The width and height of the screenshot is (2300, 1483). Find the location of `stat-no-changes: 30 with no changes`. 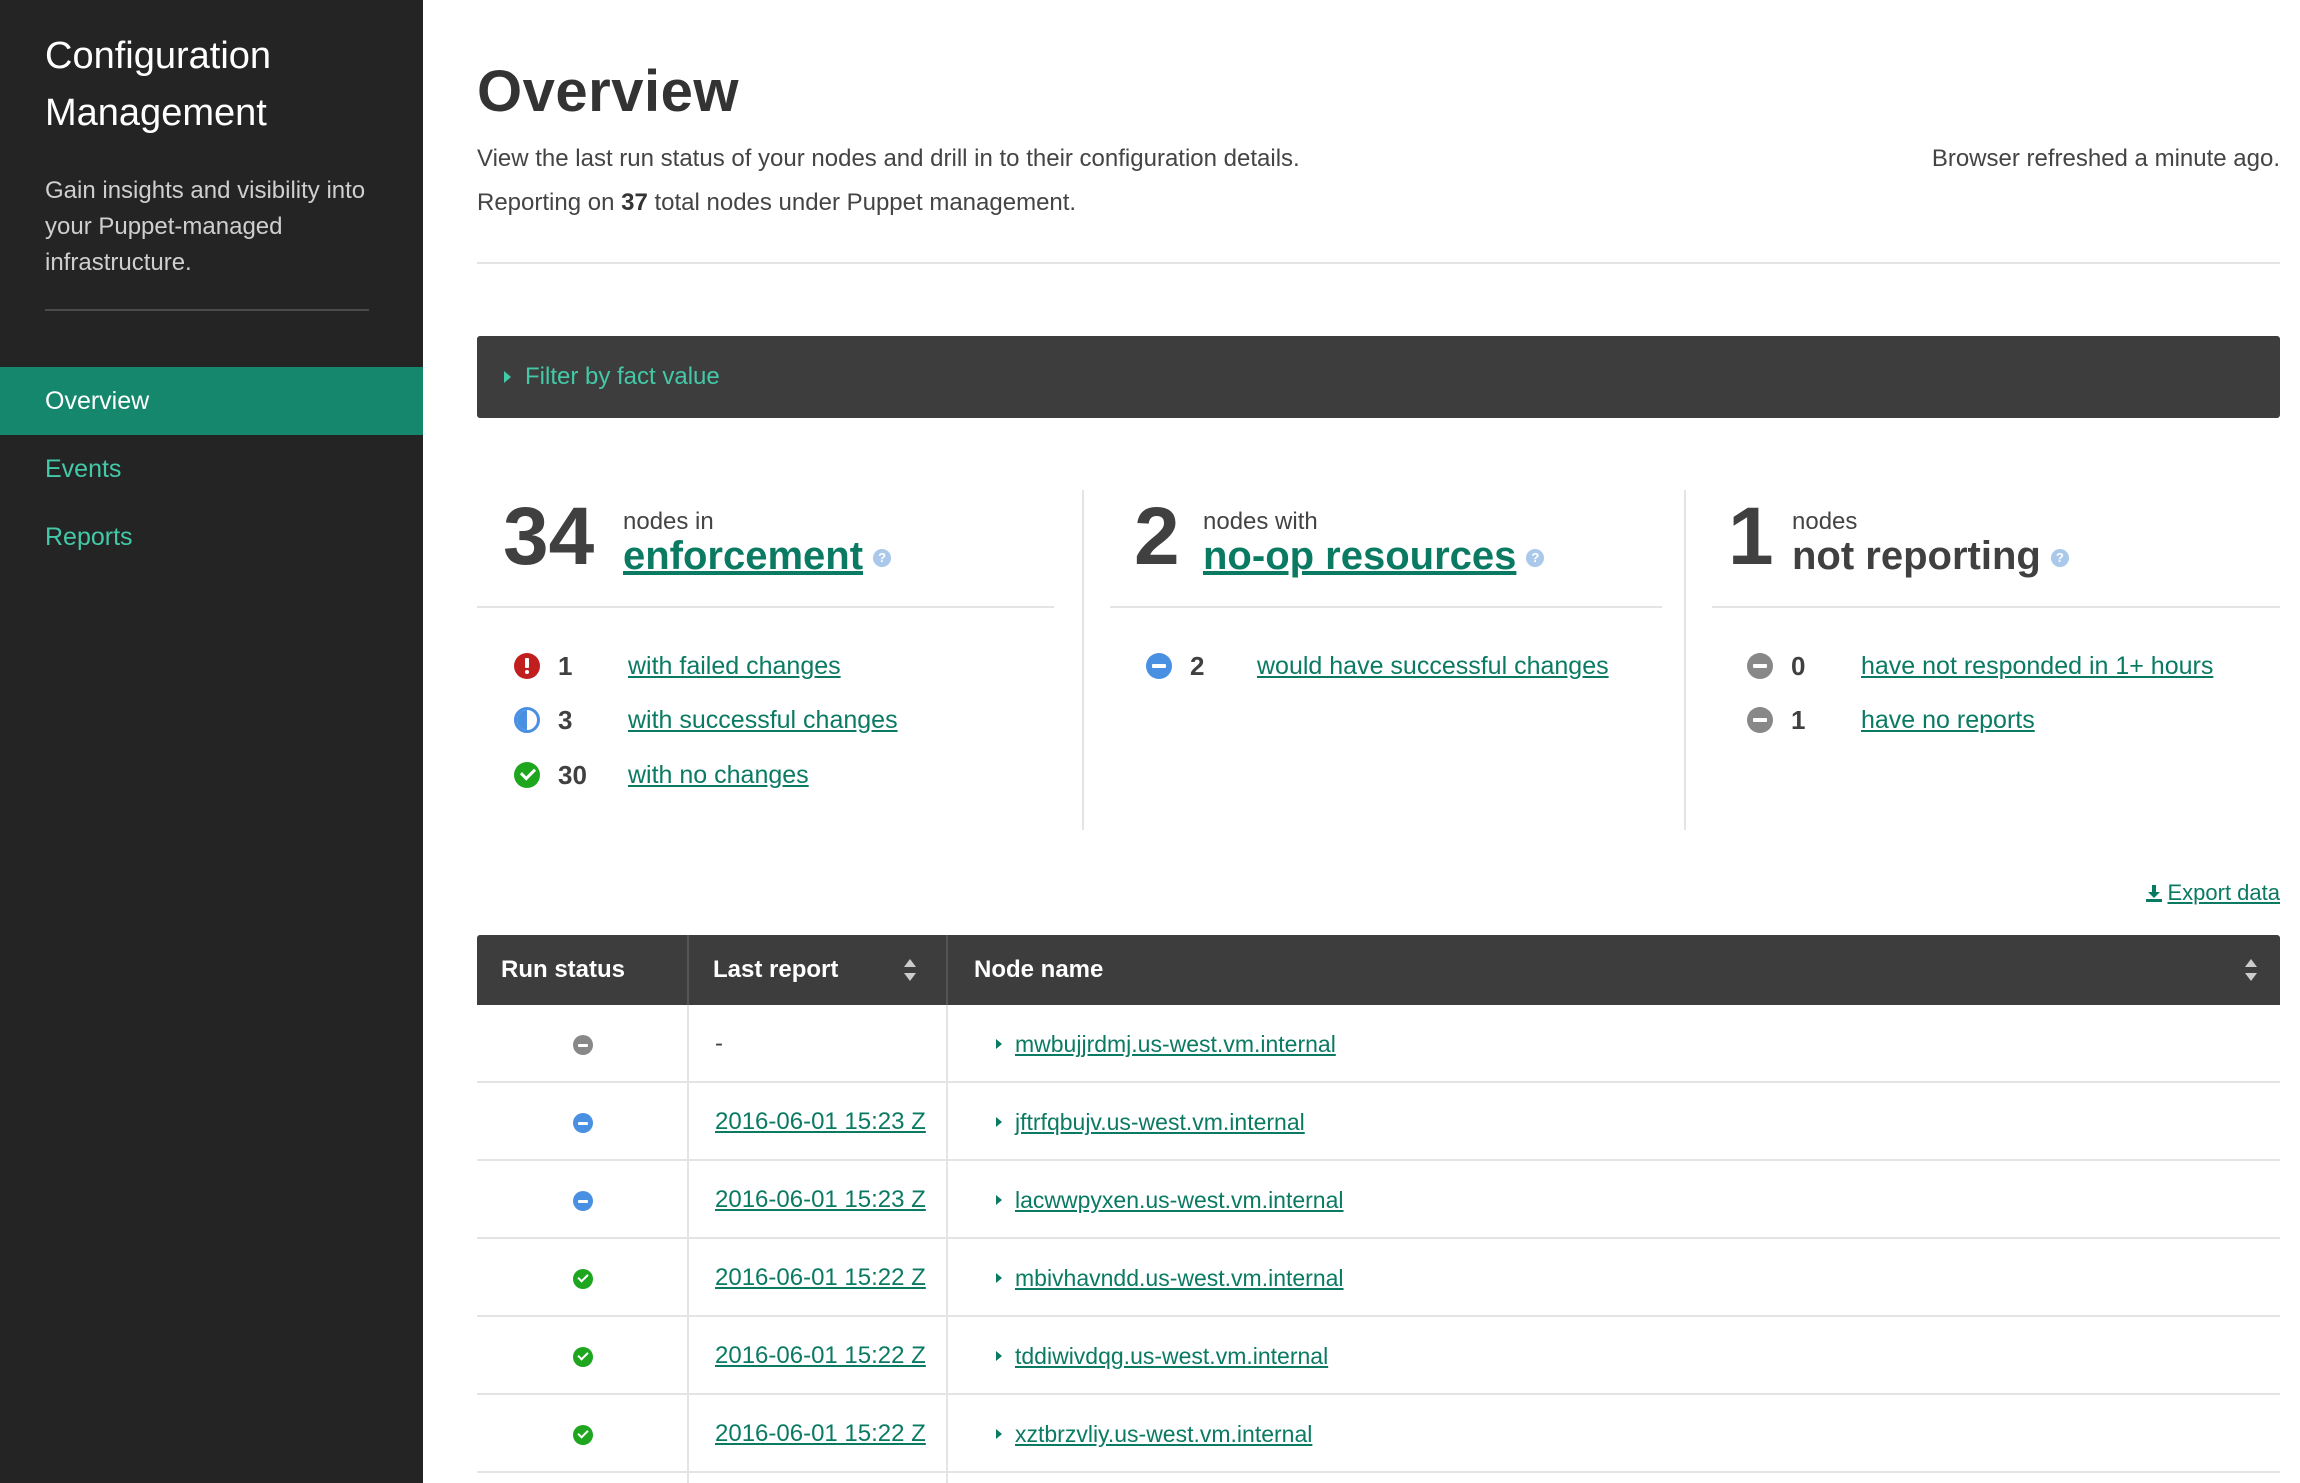

stat-no-changes: 30 with no changes is located at coordinates (774, 775).